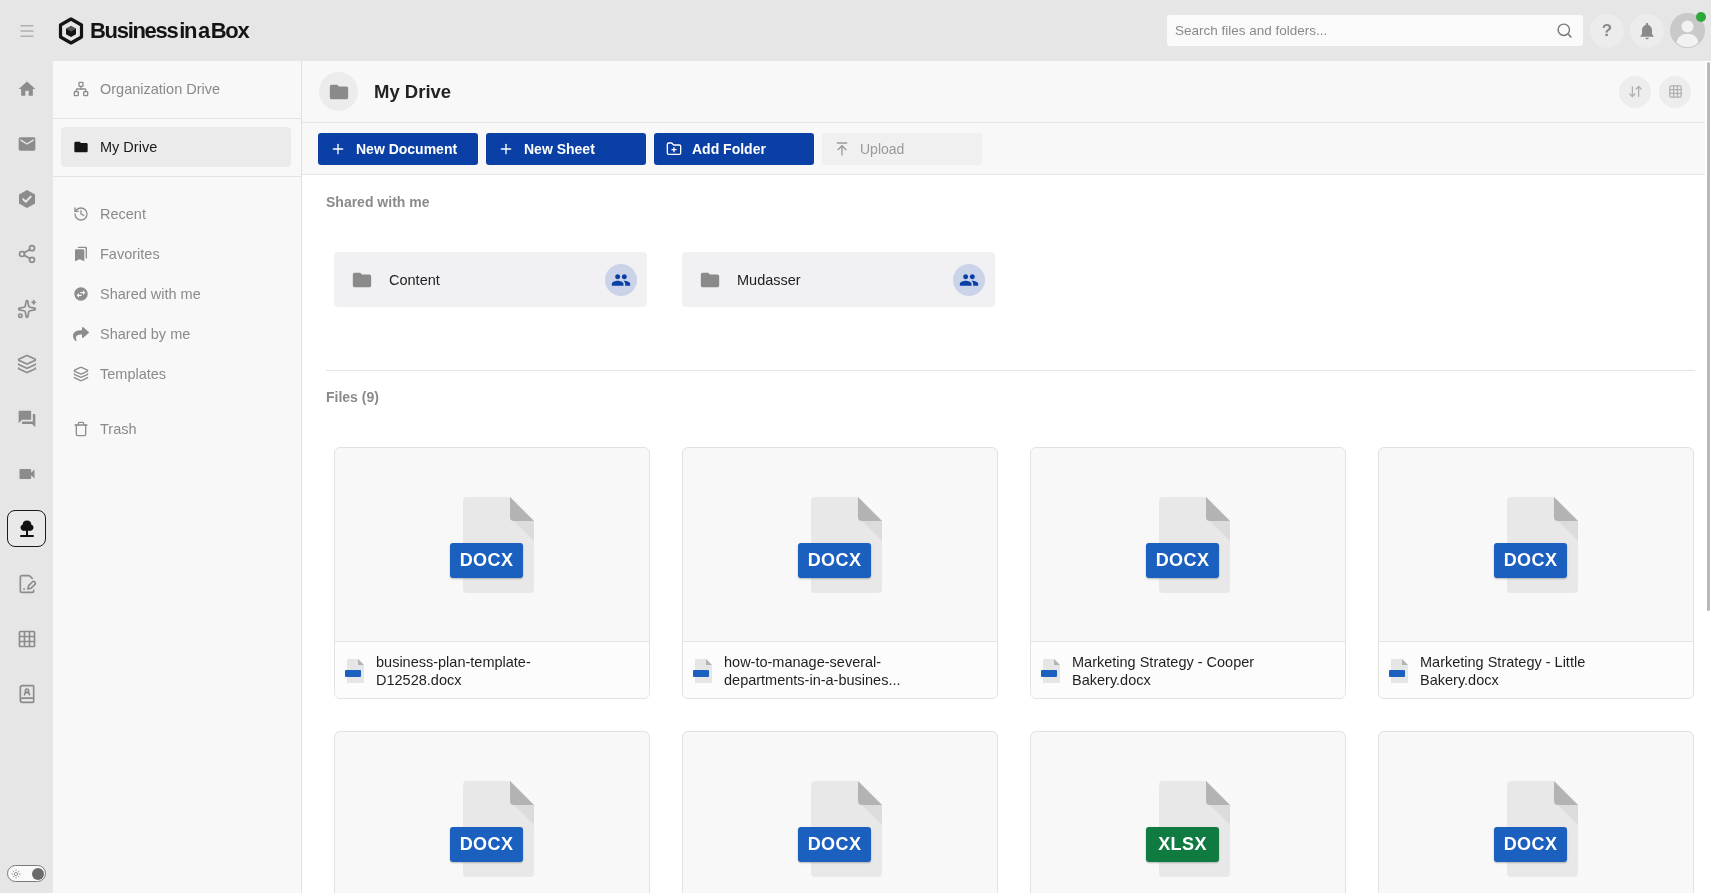 Image resolution: width=1711 pixels, height=893 pixels. Describe the element at coordinates (81, 254) in the screenshot. I see `bookmarks-icon` at that location.